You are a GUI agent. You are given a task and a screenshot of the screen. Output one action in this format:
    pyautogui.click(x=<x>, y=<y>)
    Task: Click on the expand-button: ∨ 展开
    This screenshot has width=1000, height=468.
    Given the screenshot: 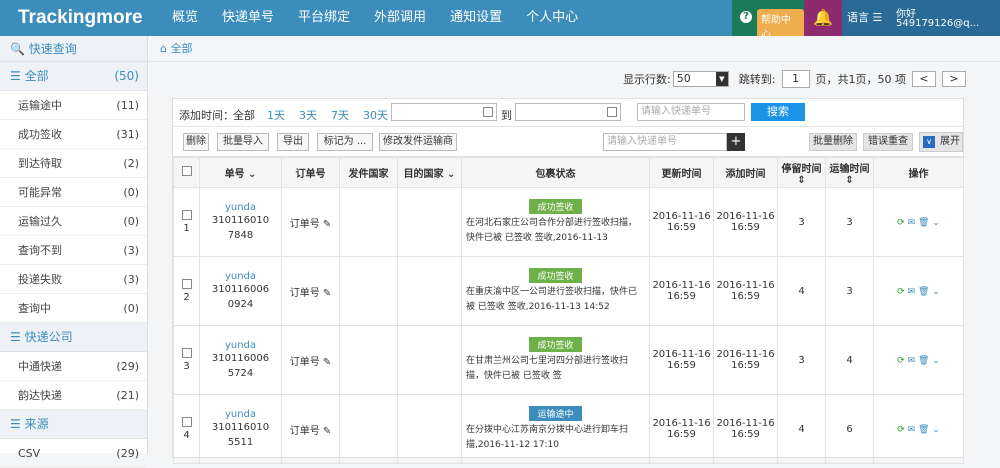 What is the action you would take?
    pyautogui.click(x=941, y=142)
    